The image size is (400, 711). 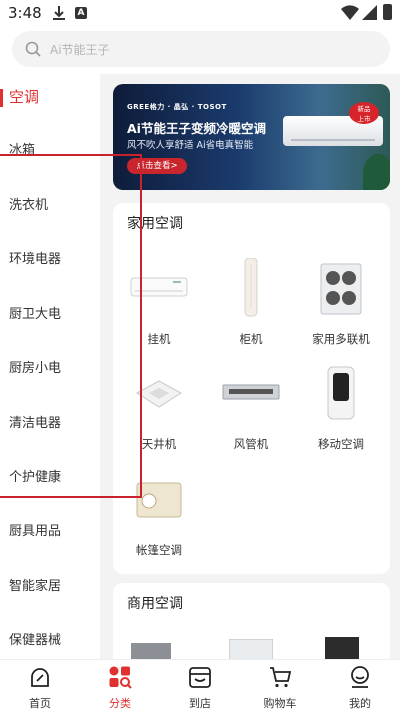 I want to click on tab-profile: 我的, so click(x=360, y=685).